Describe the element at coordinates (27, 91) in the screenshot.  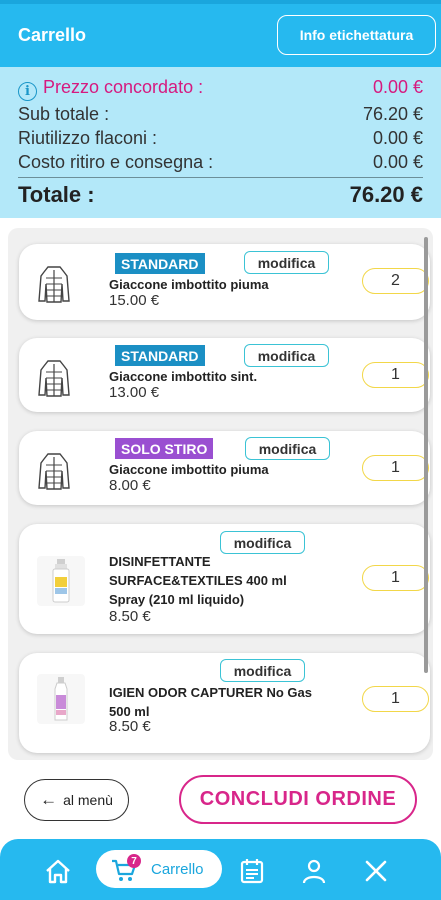
I see `info-icon: i` at that location.